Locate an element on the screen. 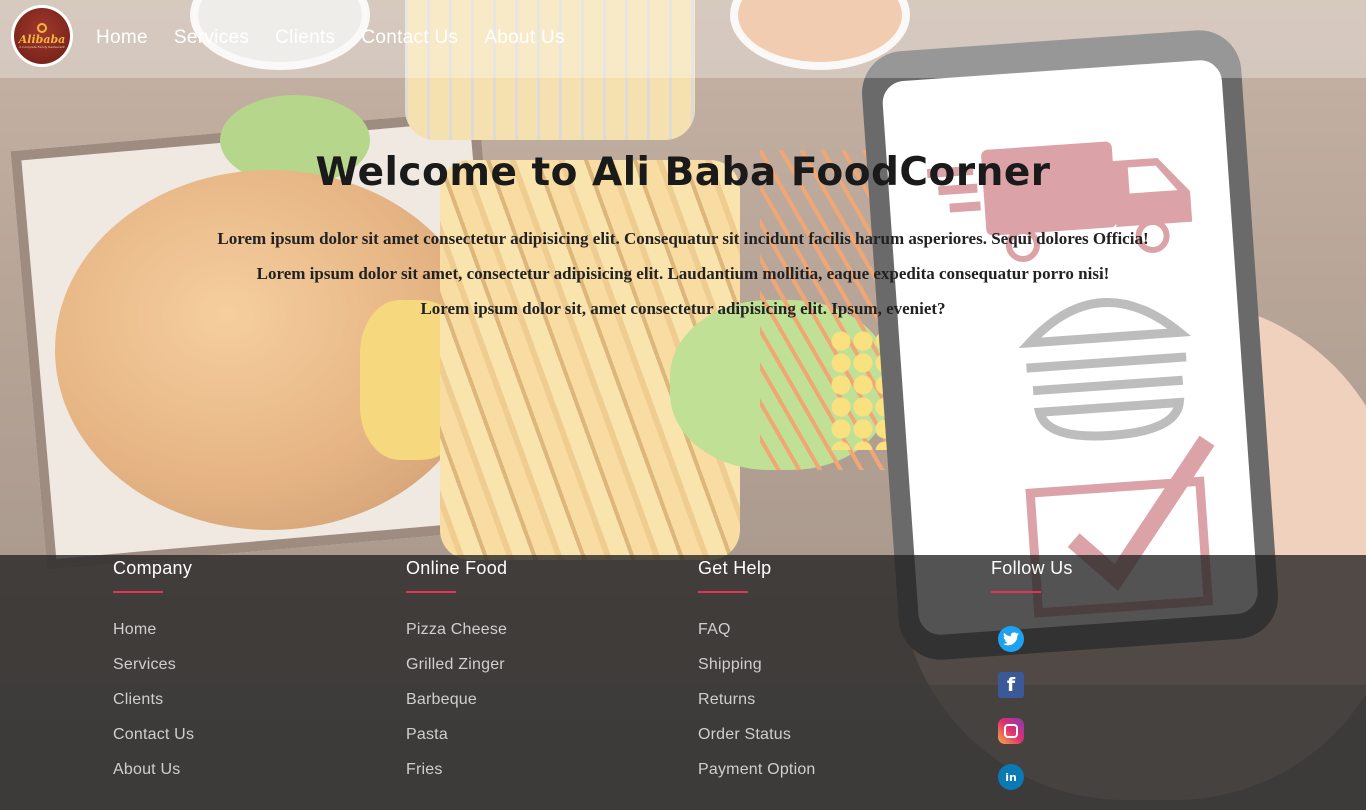 Image resolution: width=1366 pixels, height=810 pixels. nav-contact-us: Contact Us is located at coordinates (409, 38).